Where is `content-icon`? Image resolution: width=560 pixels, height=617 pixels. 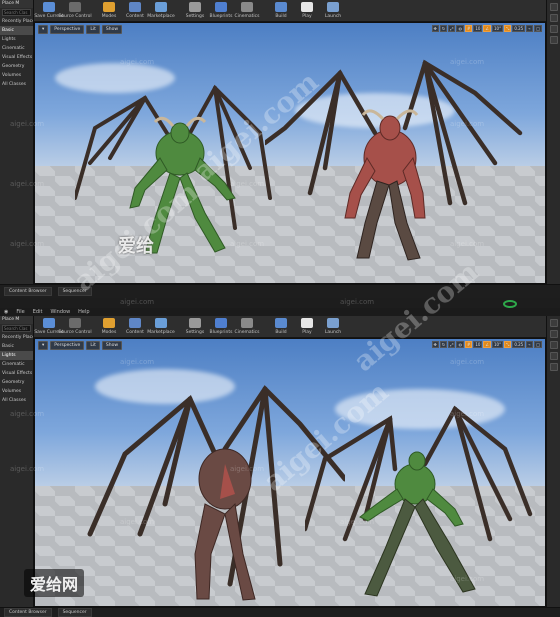
content-icon is located at coordinates (135, 7).